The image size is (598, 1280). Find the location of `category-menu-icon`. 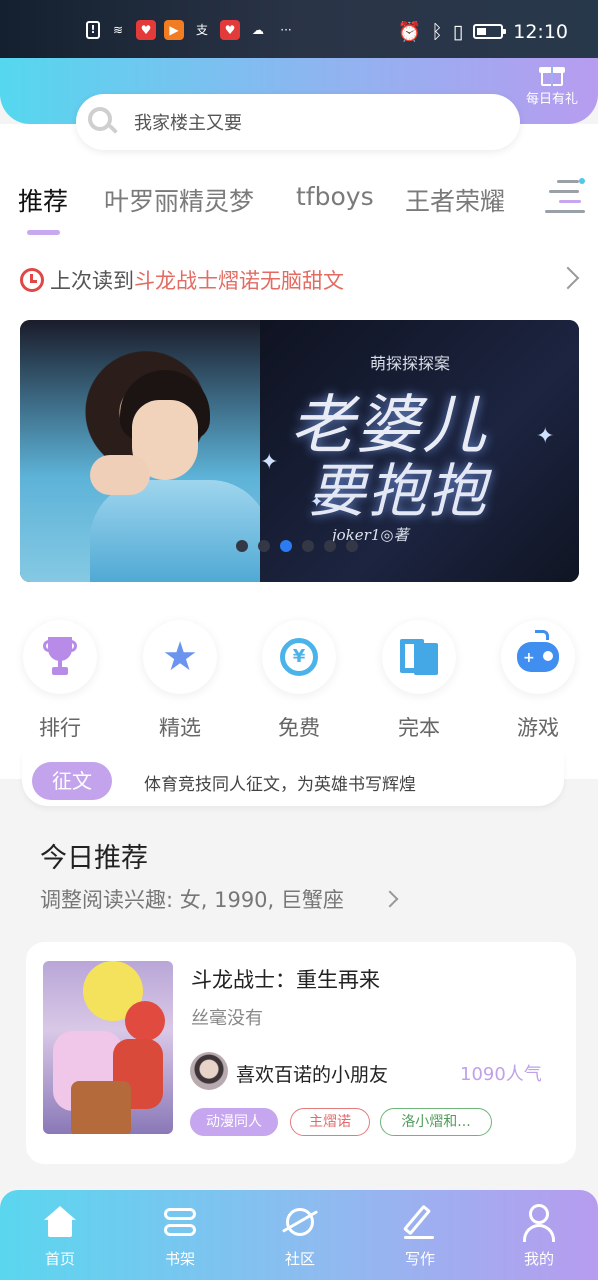

category-menu-icon is located at coordinates (565, 196).